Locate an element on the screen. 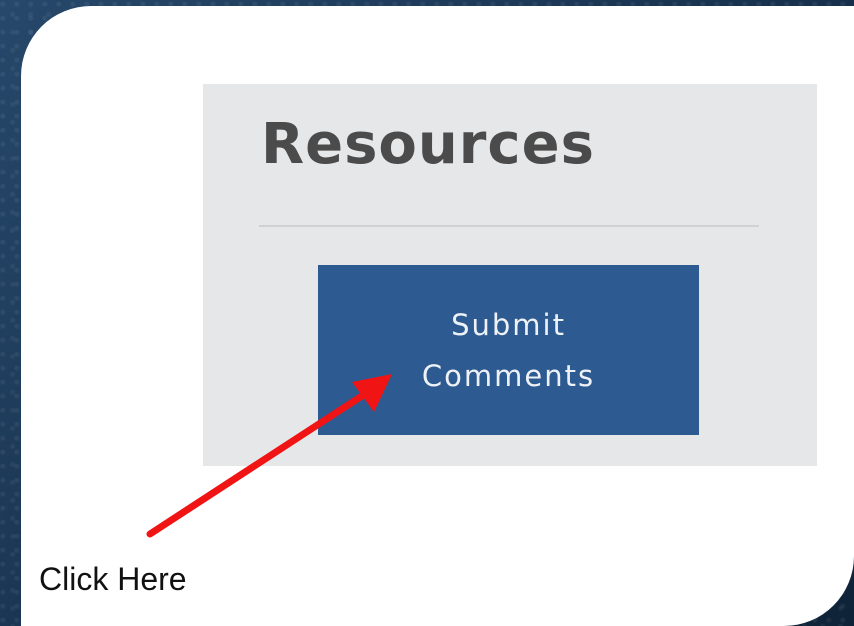 The image size is (854, 626). click-here-label: Click Here is located at coordinates (113, 579).